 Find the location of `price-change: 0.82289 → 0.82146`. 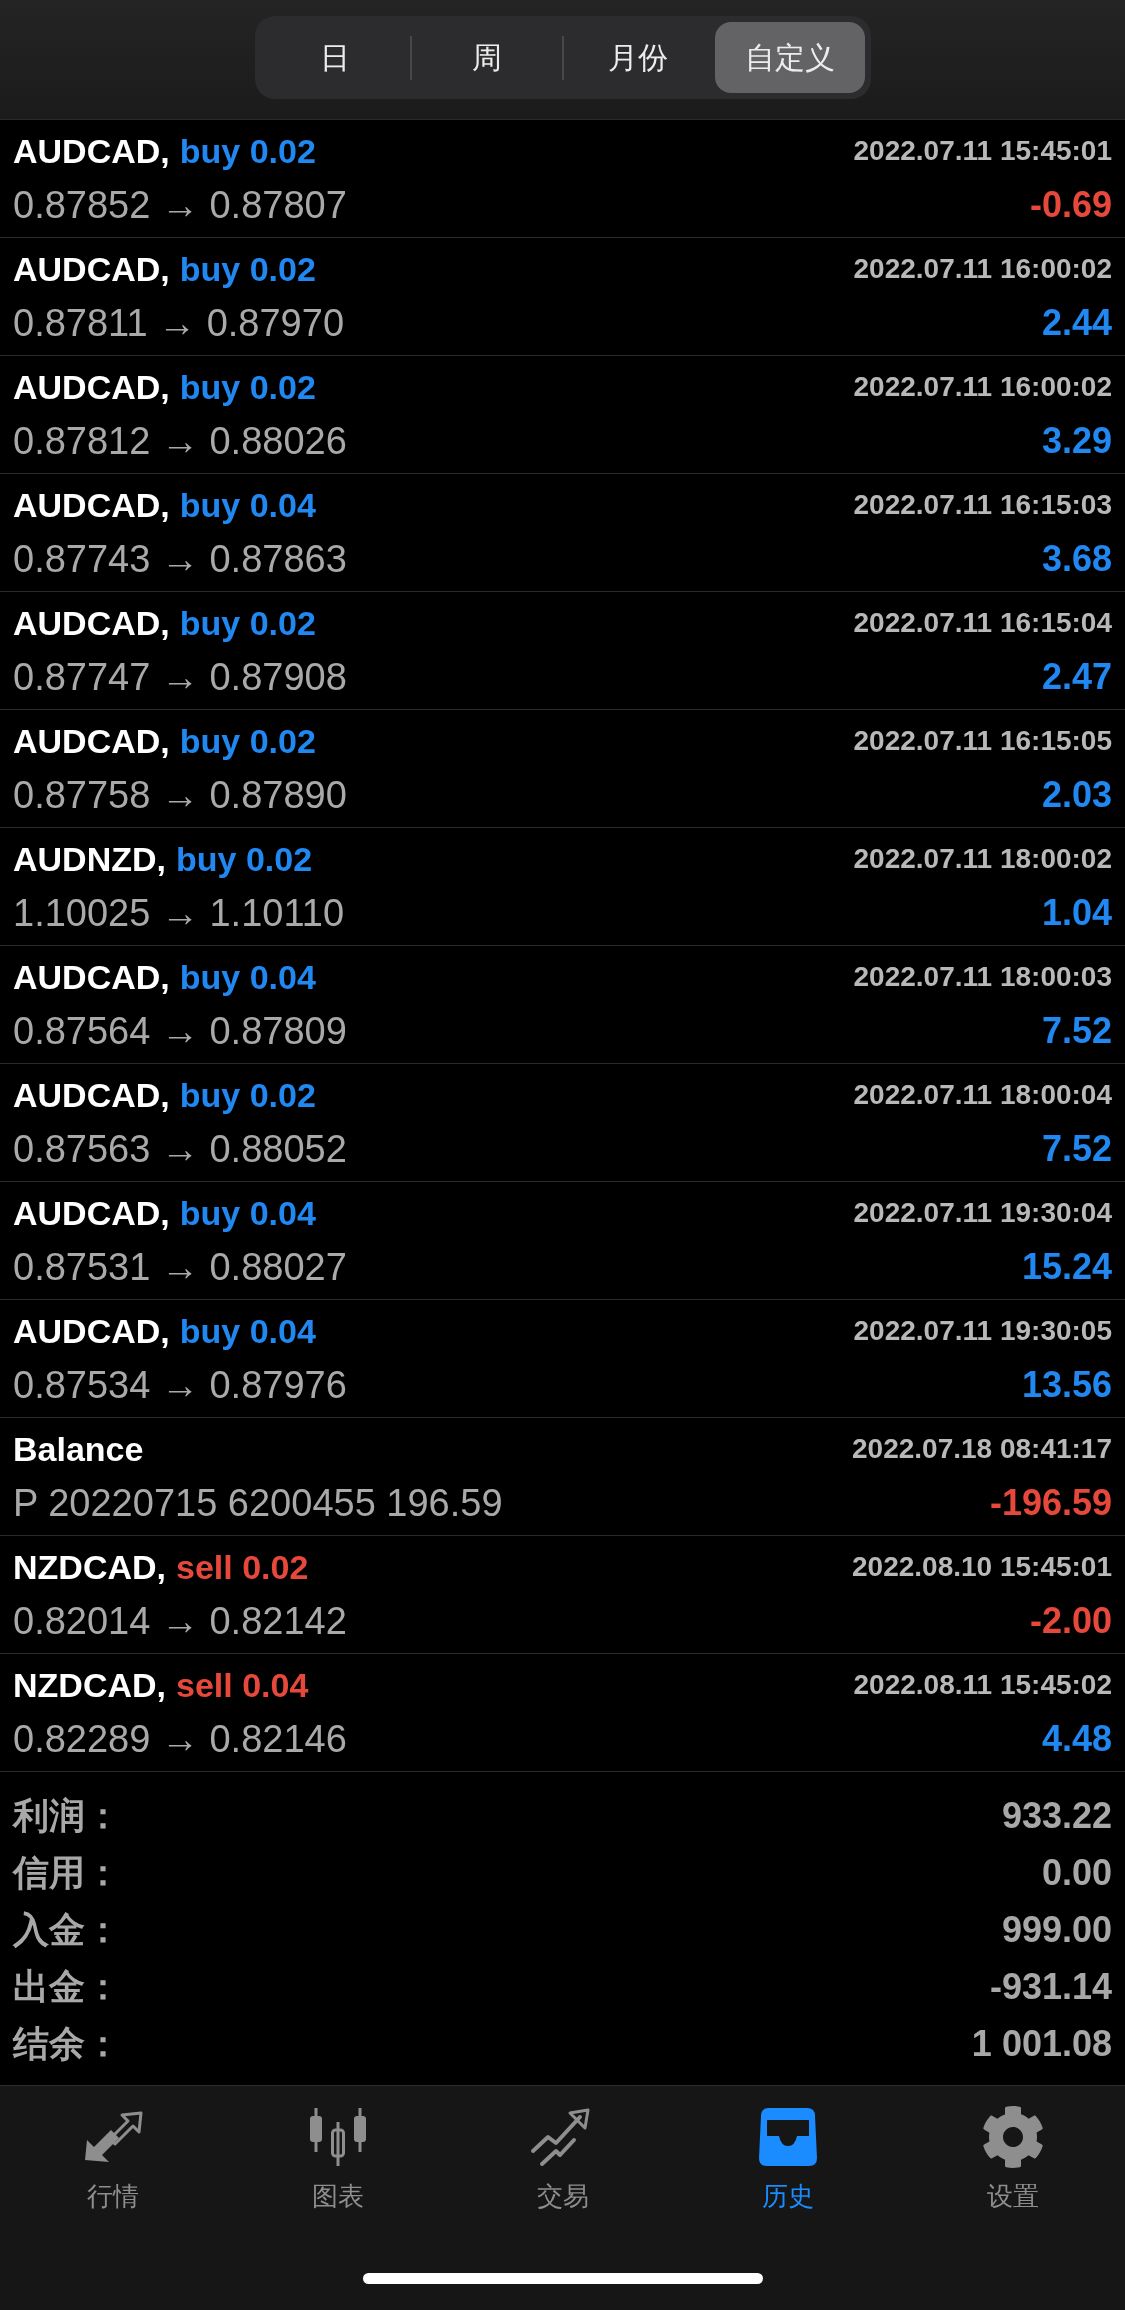

price-change: 0.82289 → 0.82146 is located at coordinates (180, 1739).